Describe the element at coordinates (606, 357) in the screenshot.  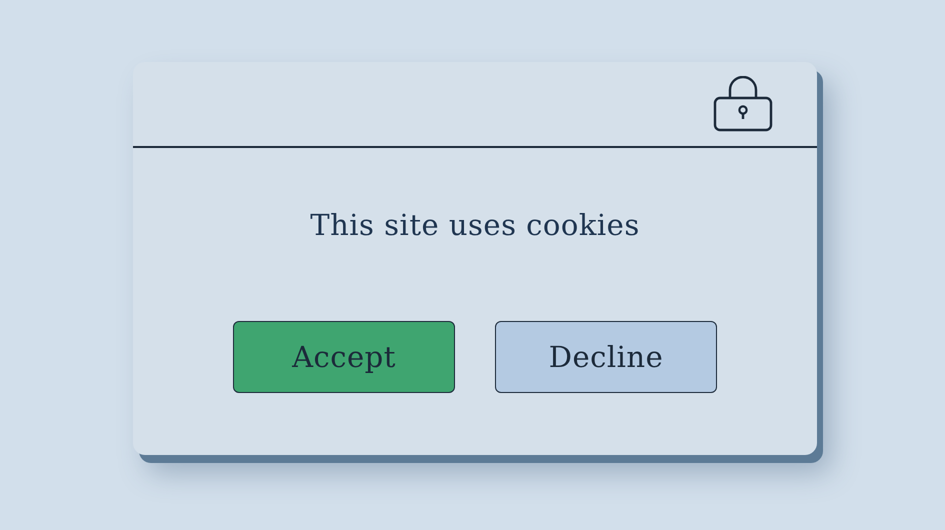
I see `decline-button: Decline` at that location.